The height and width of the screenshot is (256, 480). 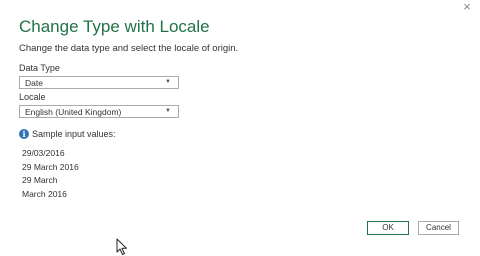 What do you see at coordinates (99, 82) in the screenshot?
I see `data-type-select: Date ▼` at bounding box center [99, 82].